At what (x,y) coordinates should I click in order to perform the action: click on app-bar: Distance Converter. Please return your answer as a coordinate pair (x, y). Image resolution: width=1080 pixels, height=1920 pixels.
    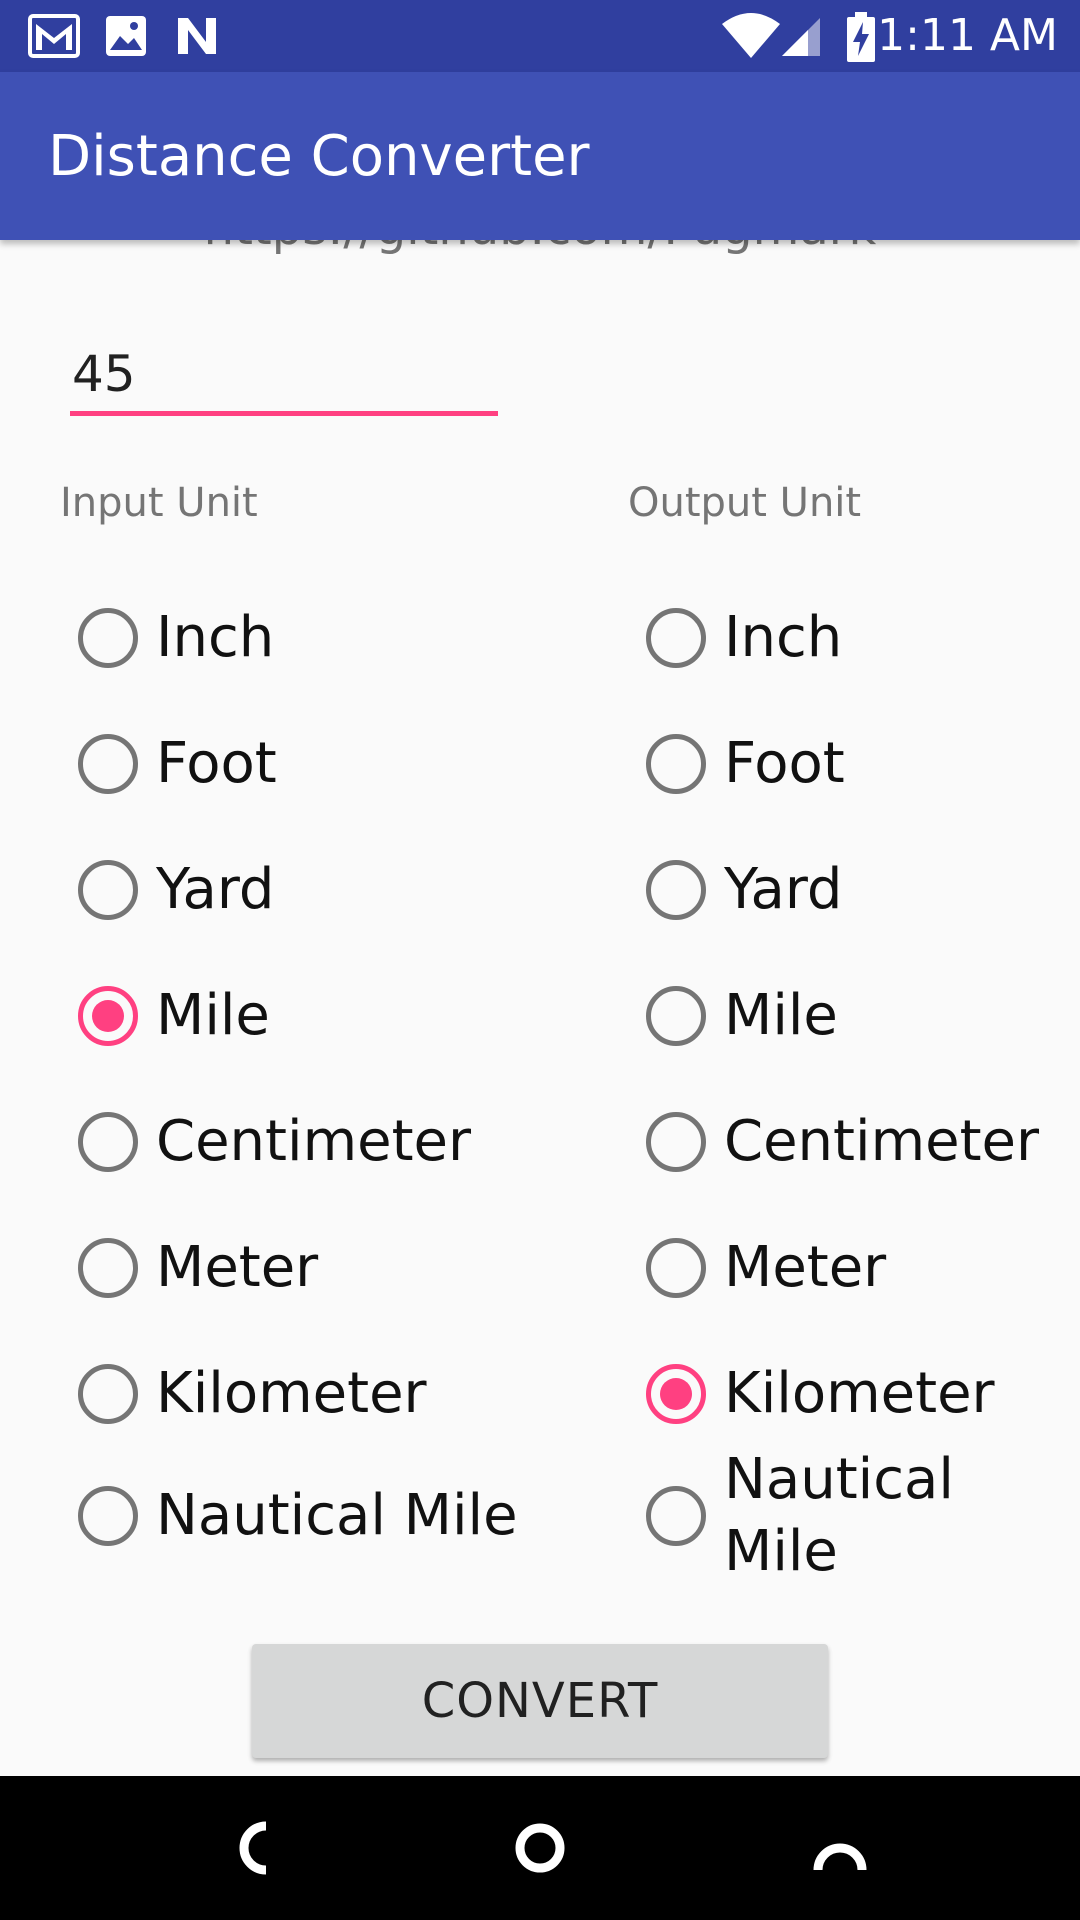
    Looking at the image, I should click on (540, 156).